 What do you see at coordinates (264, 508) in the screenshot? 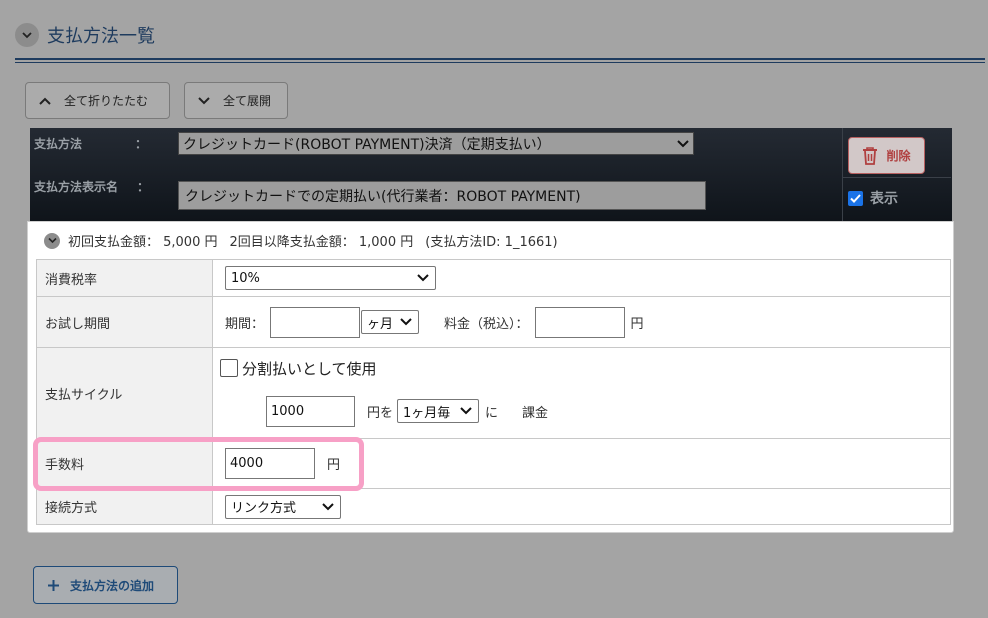
I see `connection-select-value: リンク方式` at bounding box center [264, 508].